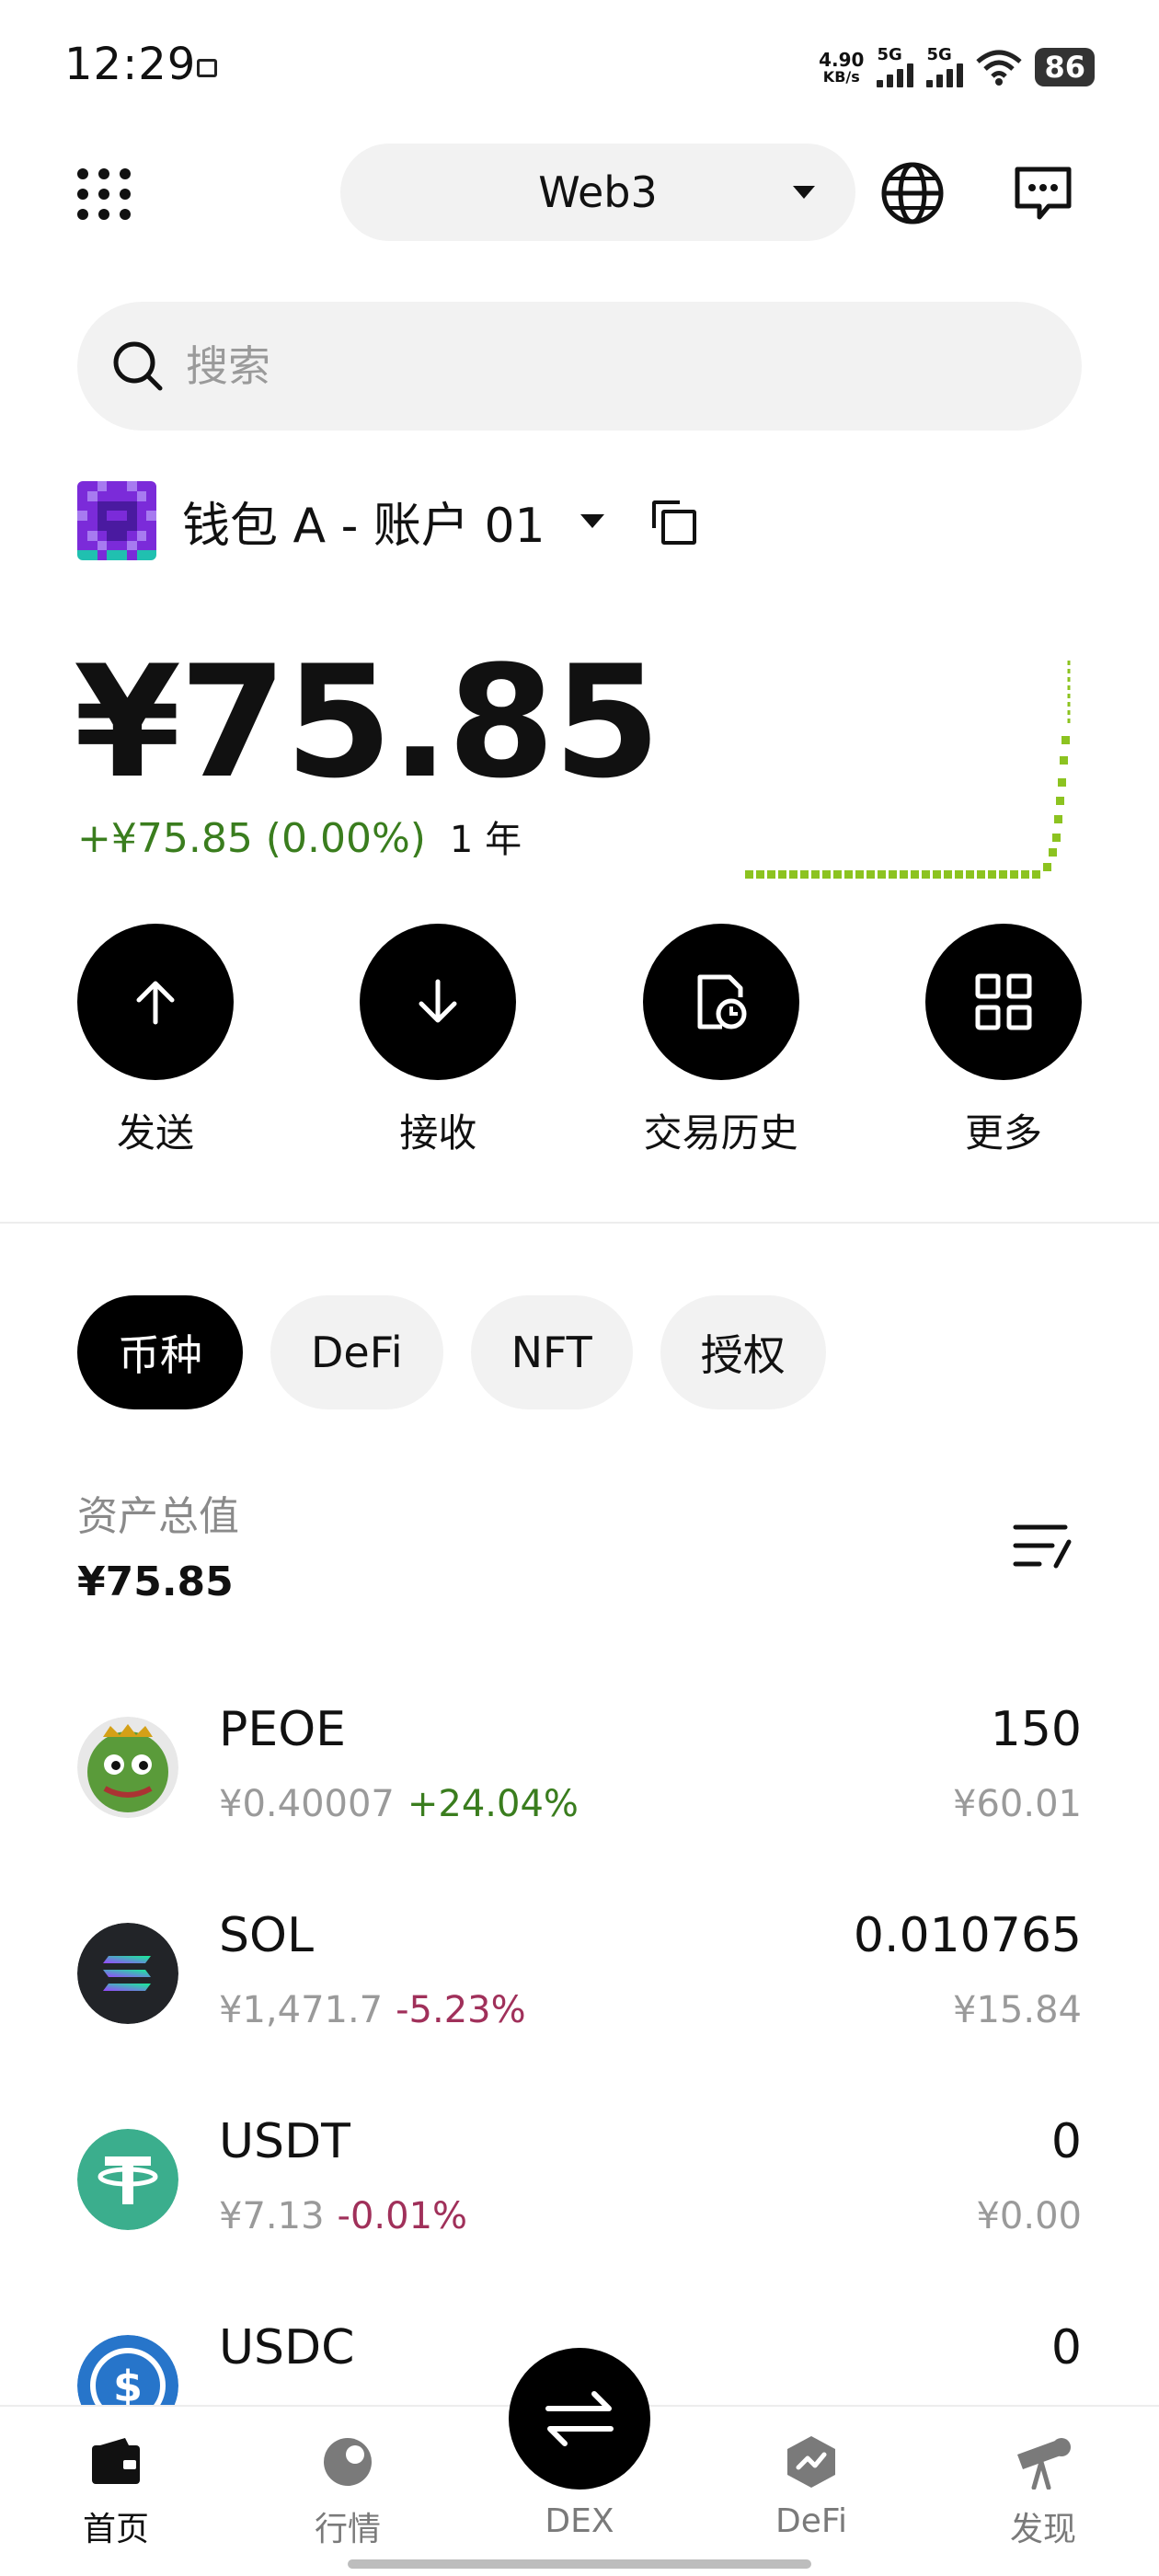  What do you see at coordinates (1043, 193) in the screenshot?
I see `message-icon` at bounding box center [1043, 193].